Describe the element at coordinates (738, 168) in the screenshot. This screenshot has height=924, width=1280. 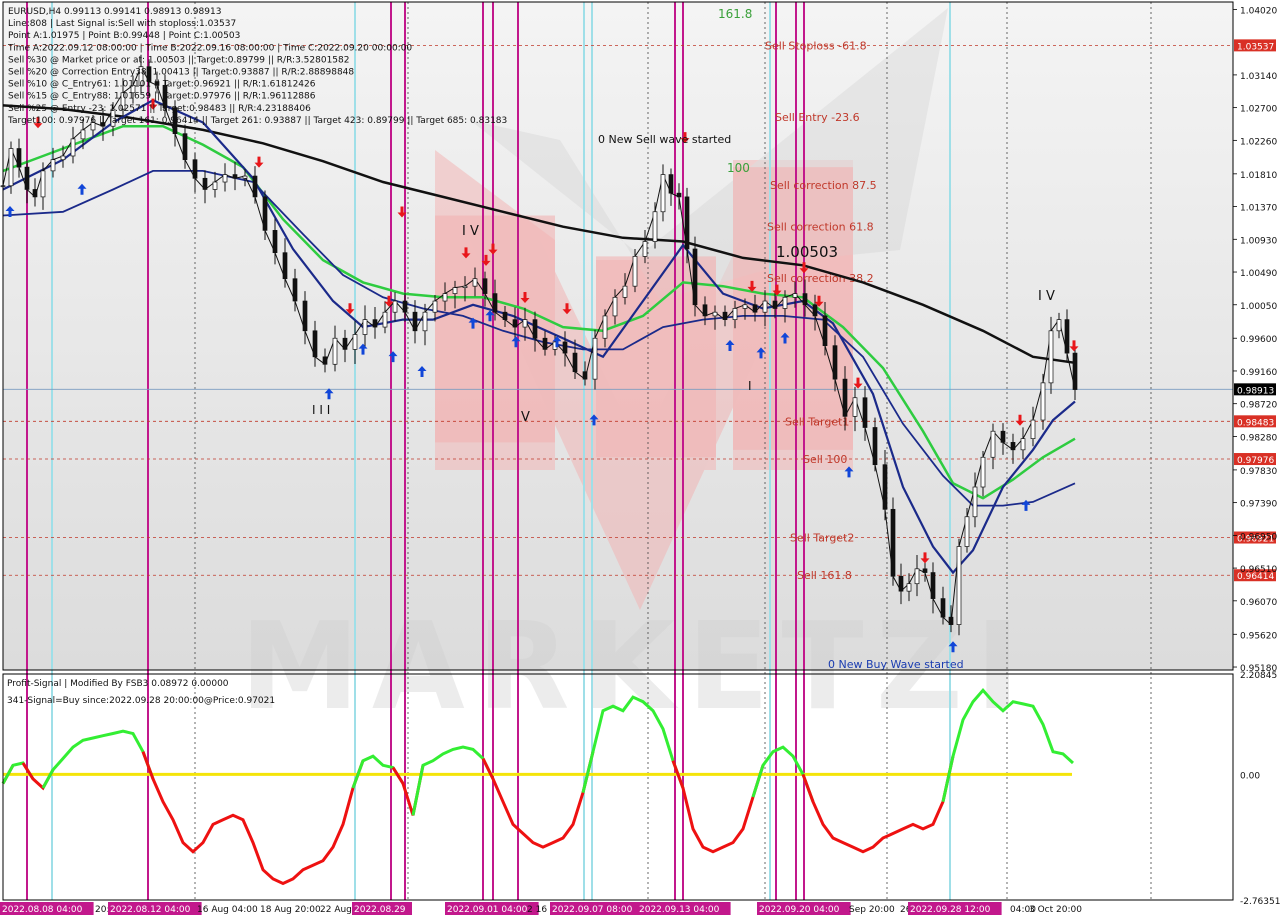
I see `fib-100-label: 100` at that location.